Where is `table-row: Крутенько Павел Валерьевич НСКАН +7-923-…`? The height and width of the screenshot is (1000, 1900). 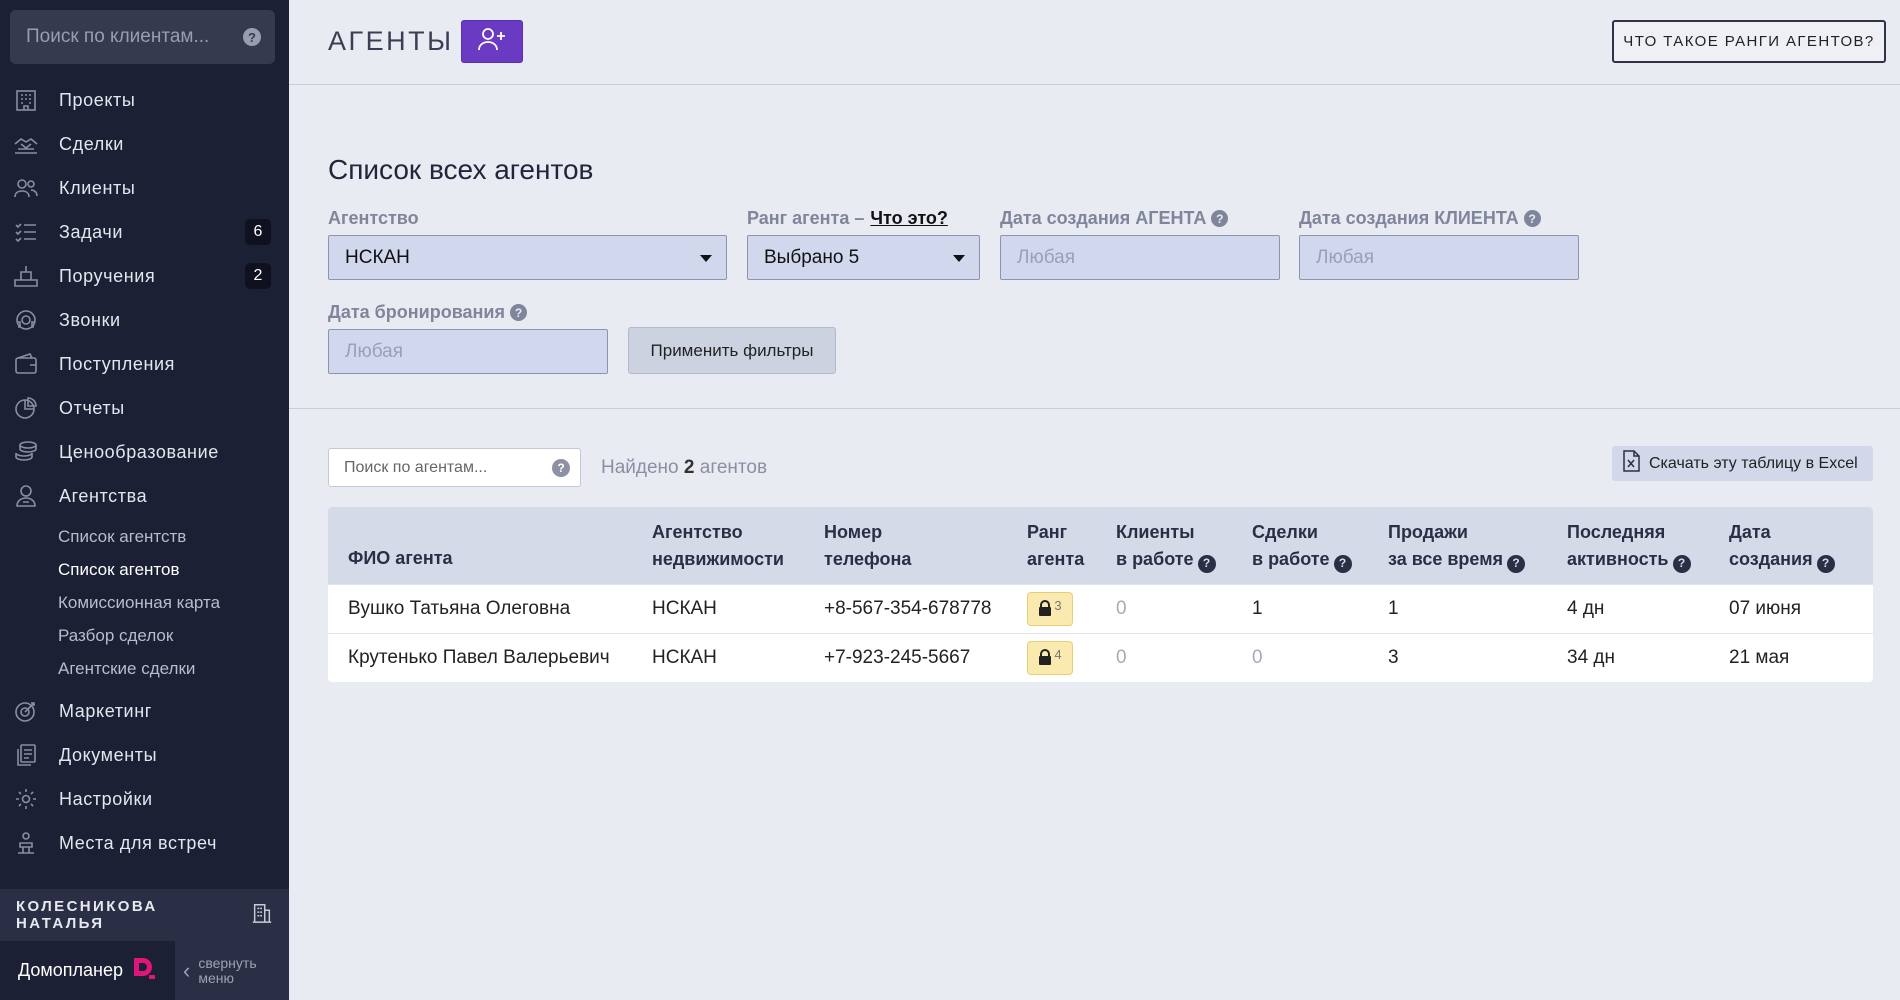
table-row: Крутенько Павел Валерьевич НСКАН +7-923-… is located at coordinates (1100, 657).